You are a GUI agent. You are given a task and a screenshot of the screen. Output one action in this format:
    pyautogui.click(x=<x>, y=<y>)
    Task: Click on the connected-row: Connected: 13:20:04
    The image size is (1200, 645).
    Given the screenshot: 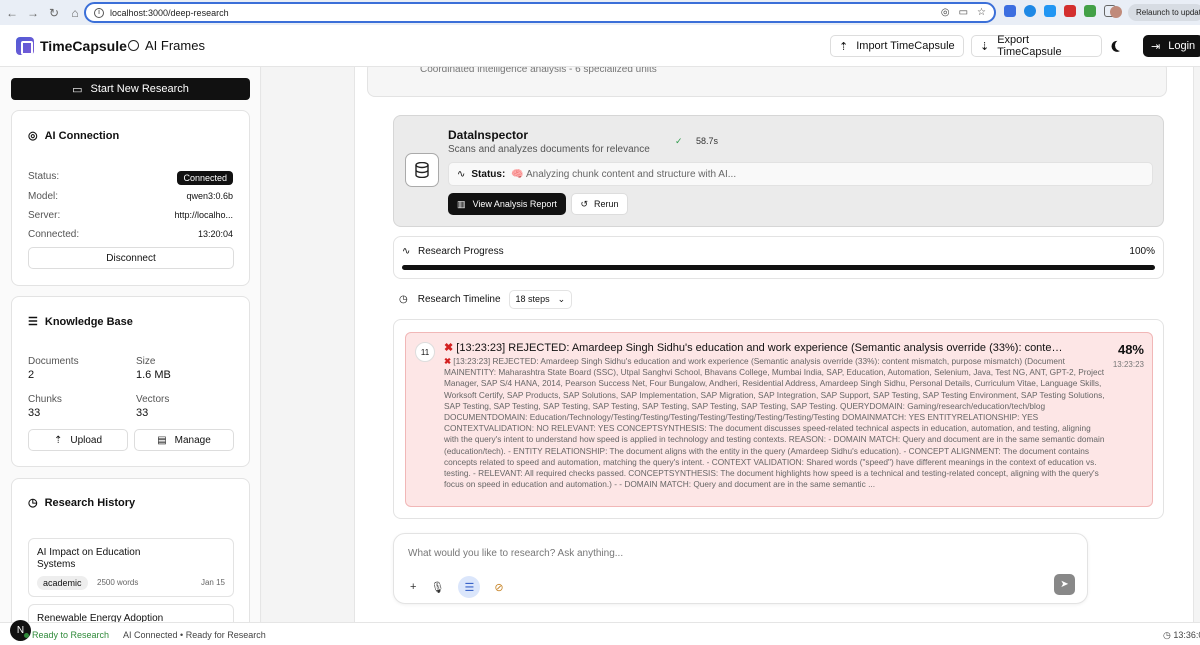 What is the action you would take?
    pyautogui.click(x=130, y=234)
    